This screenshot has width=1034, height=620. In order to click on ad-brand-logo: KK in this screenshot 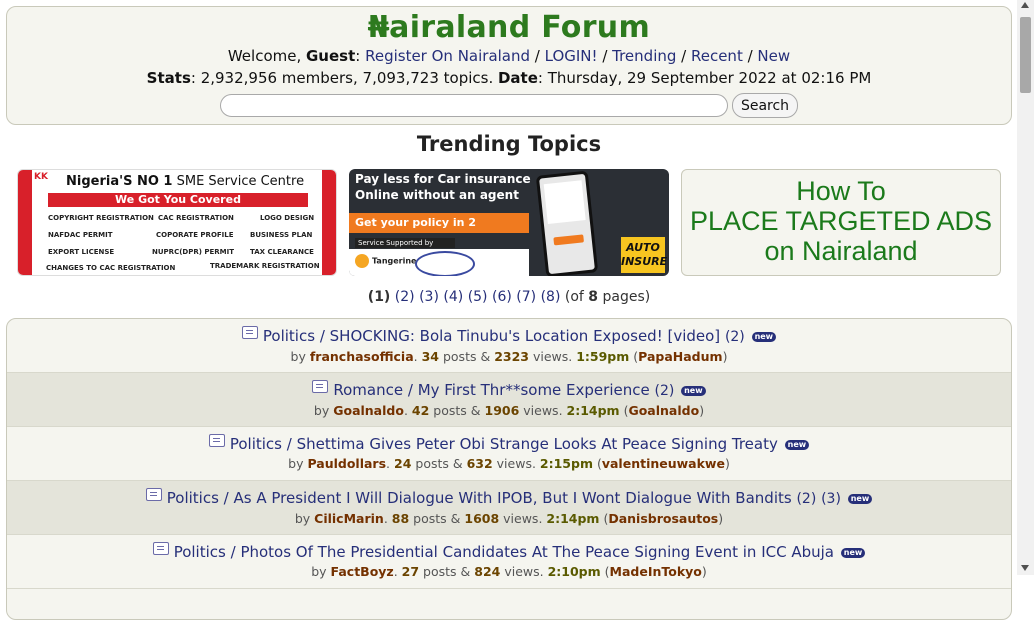, I will do `click(41, 177)`.